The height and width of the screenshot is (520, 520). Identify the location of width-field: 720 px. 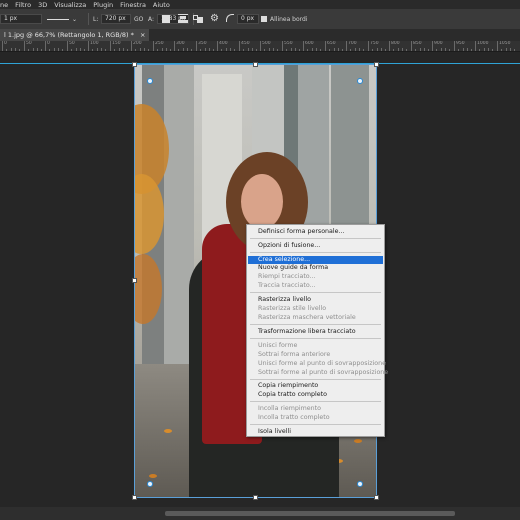
(116, 19).